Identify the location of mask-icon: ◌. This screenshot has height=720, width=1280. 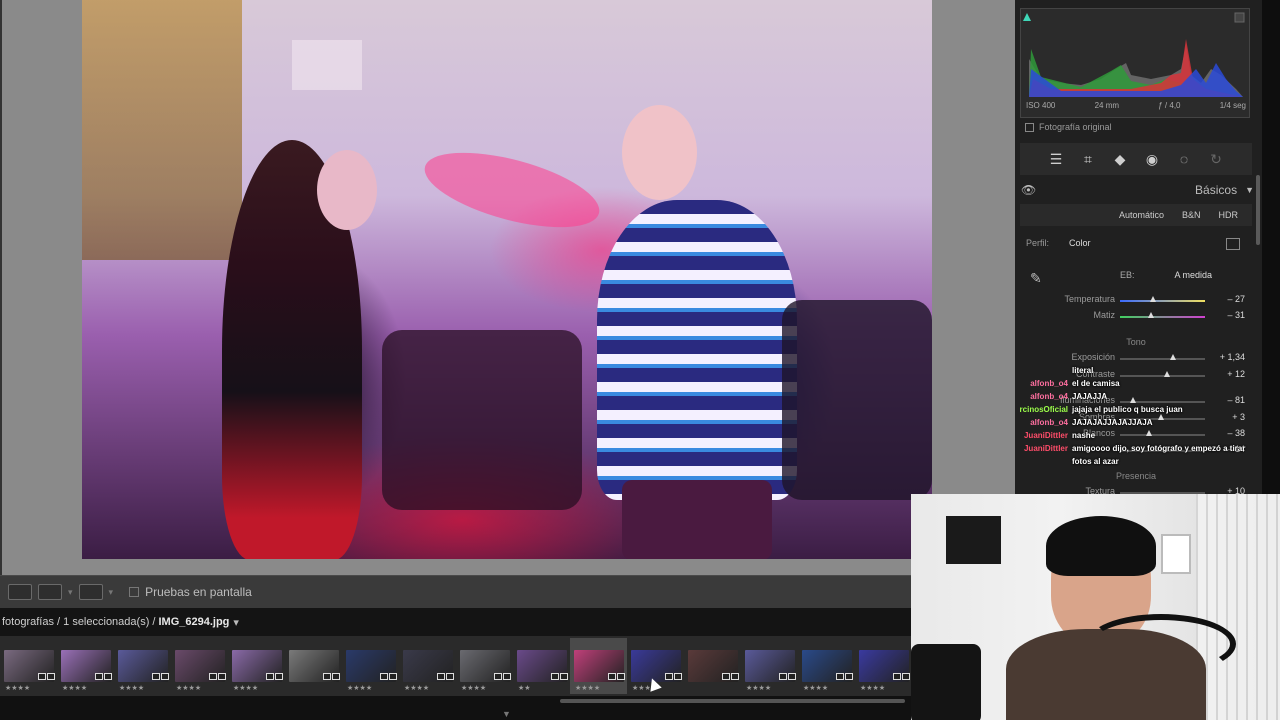
(1184, 159).